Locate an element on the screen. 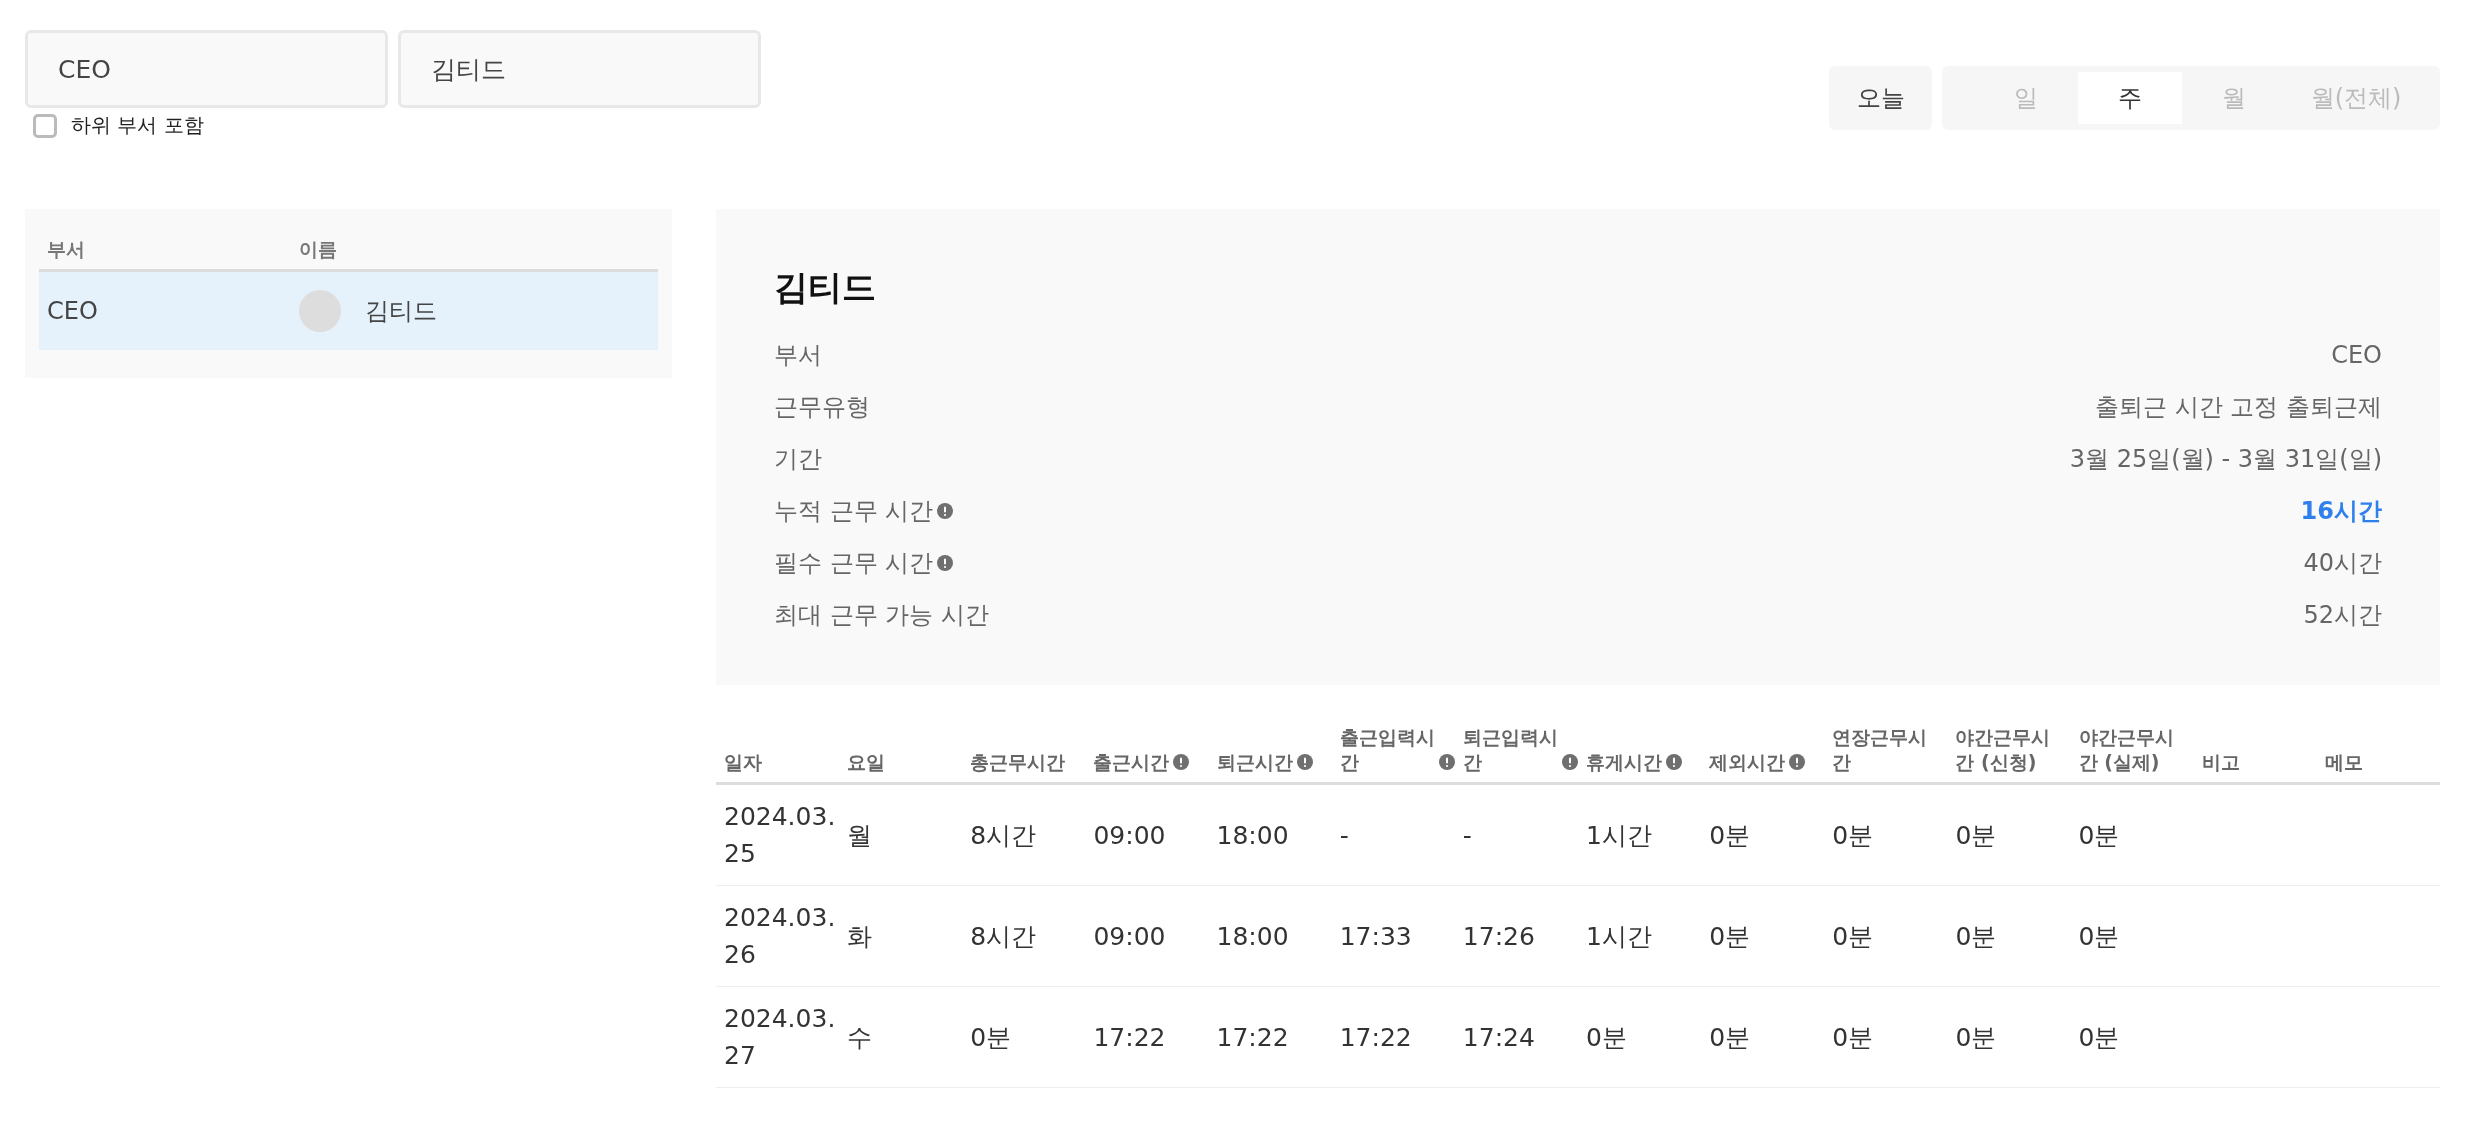 Image resolution: width=2468 pixels, height=1134 pixels. table-cell: 2024.03.26 is located at coordinates (780, 936).